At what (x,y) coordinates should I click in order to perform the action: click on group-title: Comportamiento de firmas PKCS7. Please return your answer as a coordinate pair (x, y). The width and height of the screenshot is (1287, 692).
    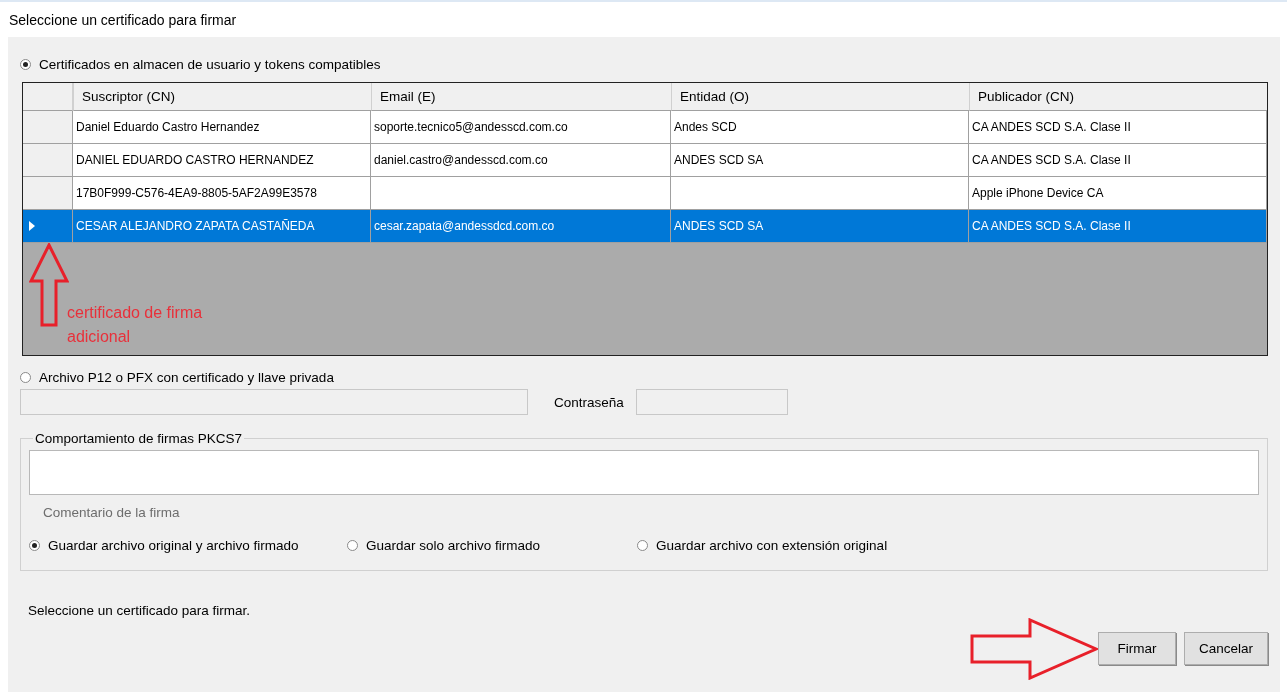
    Looking at the image, I should click on (139, 438).